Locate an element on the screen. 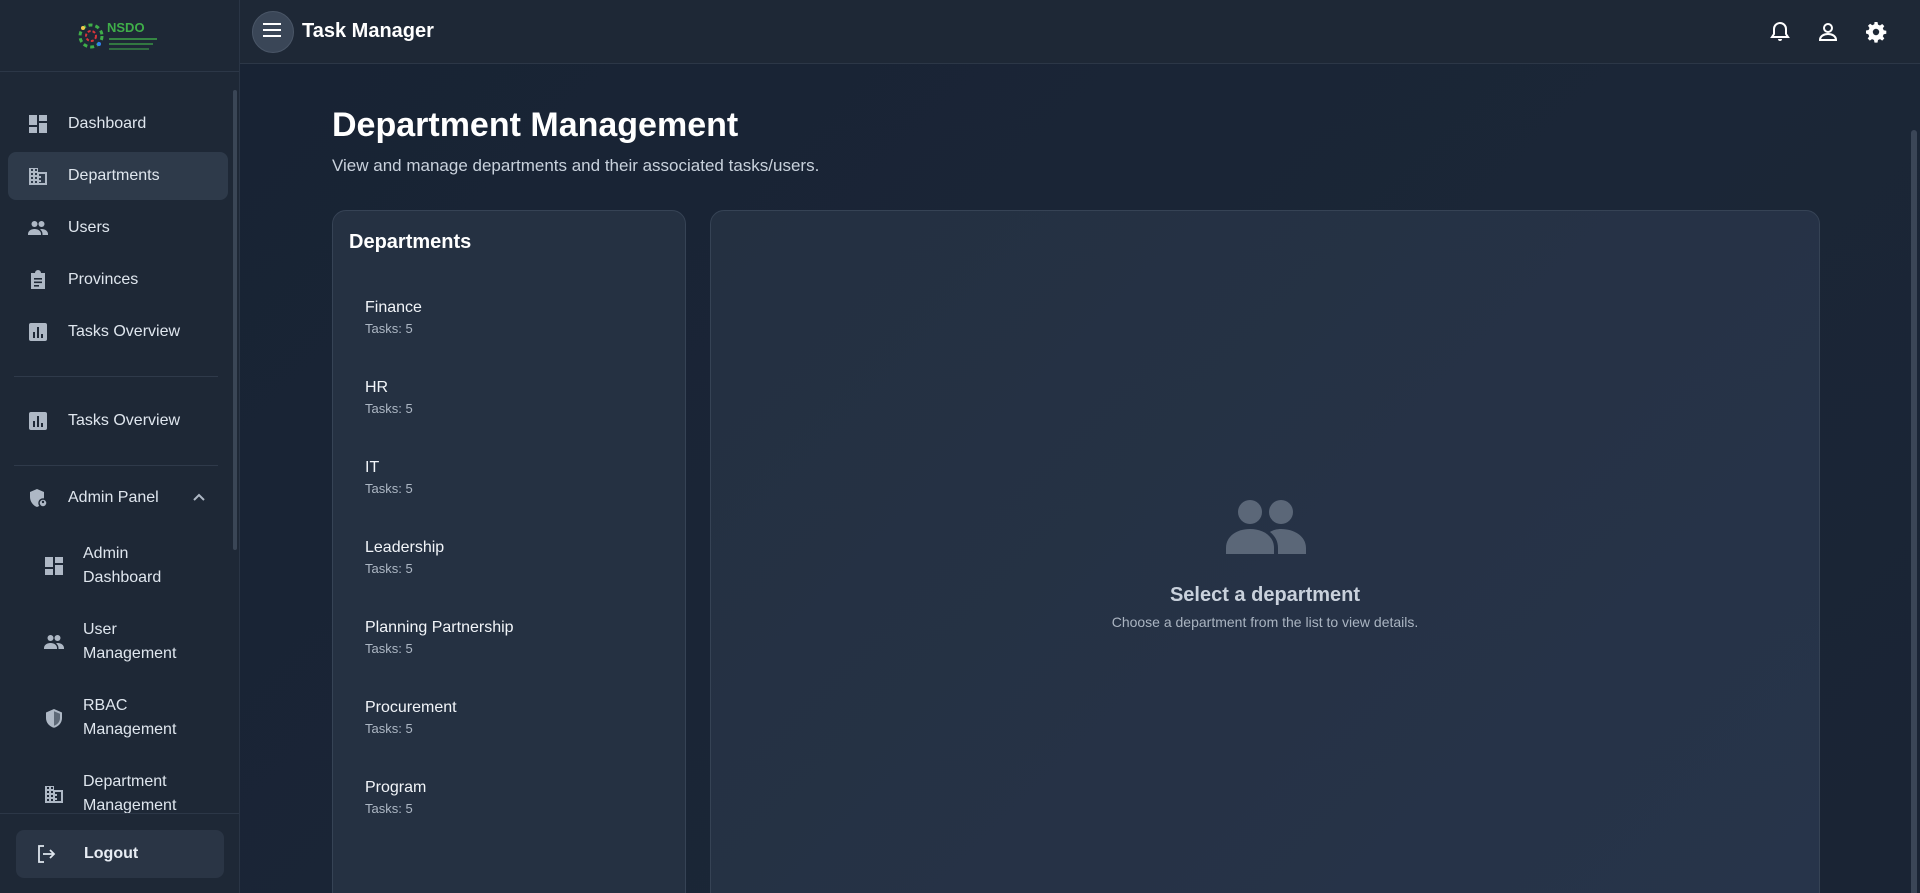 This screenshot has height=893, width=1920. sidebar-item-label: Department Management is located at coordinates (130, 793).